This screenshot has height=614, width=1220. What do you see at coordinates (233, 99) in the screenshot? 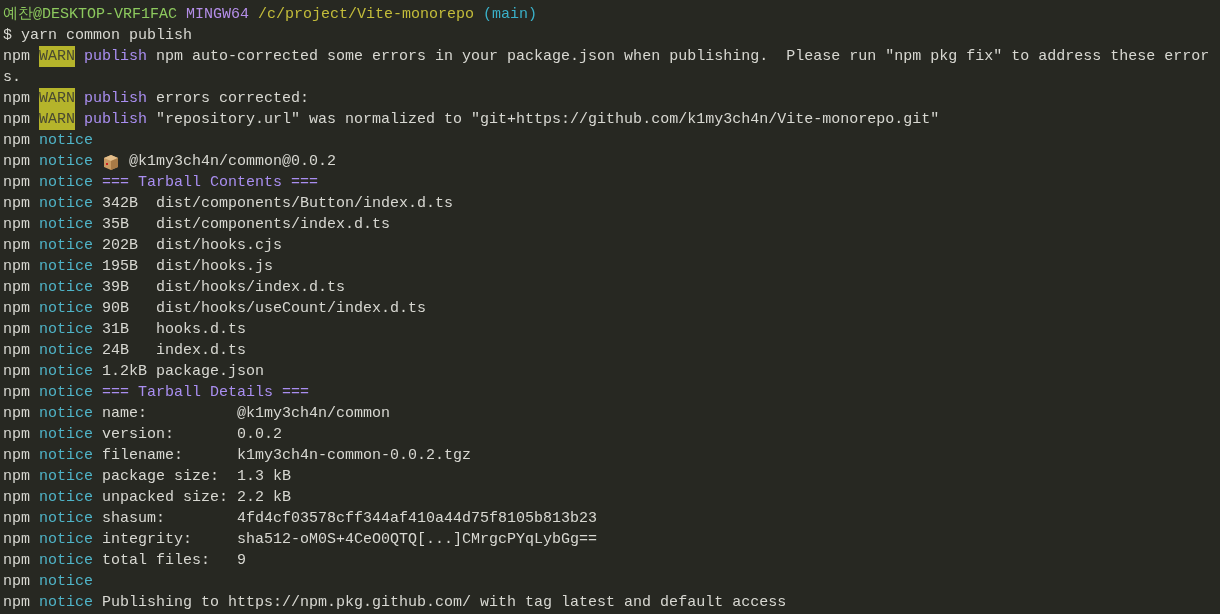
I see `log-message: errors corrected:` at bounding box center [233, 99].